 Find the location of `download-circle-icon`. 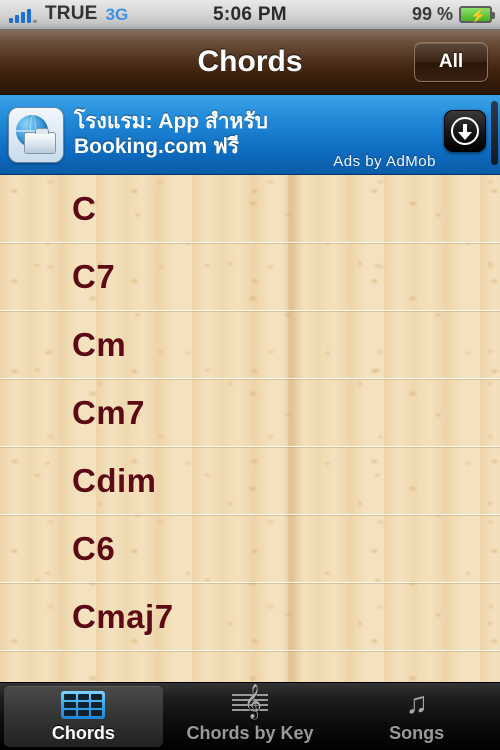

download-circle-icon is located at coordinates (465, 131).